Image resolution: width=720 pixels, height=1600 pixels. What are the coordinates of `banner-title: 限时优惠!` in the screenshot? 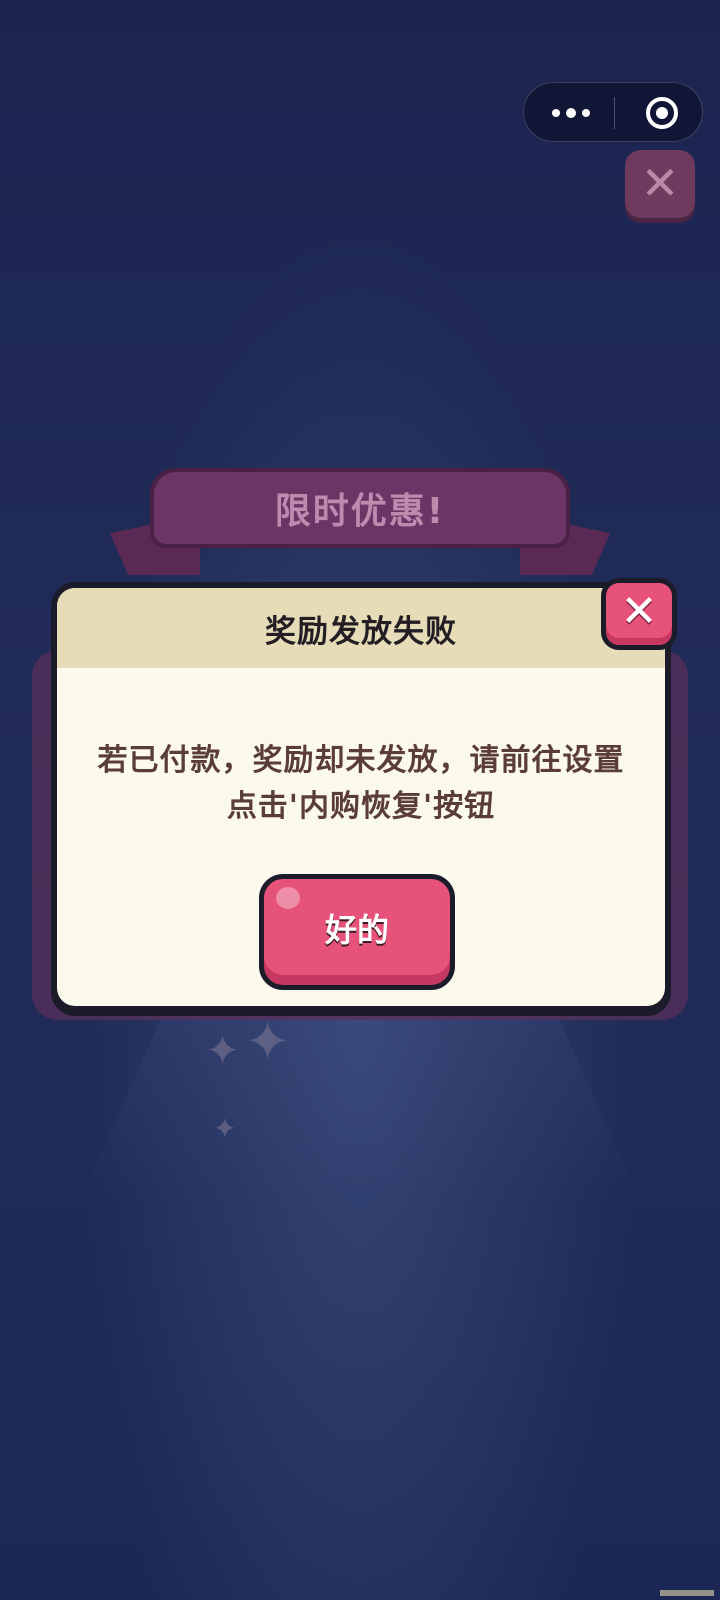 It's located at (360, 511).